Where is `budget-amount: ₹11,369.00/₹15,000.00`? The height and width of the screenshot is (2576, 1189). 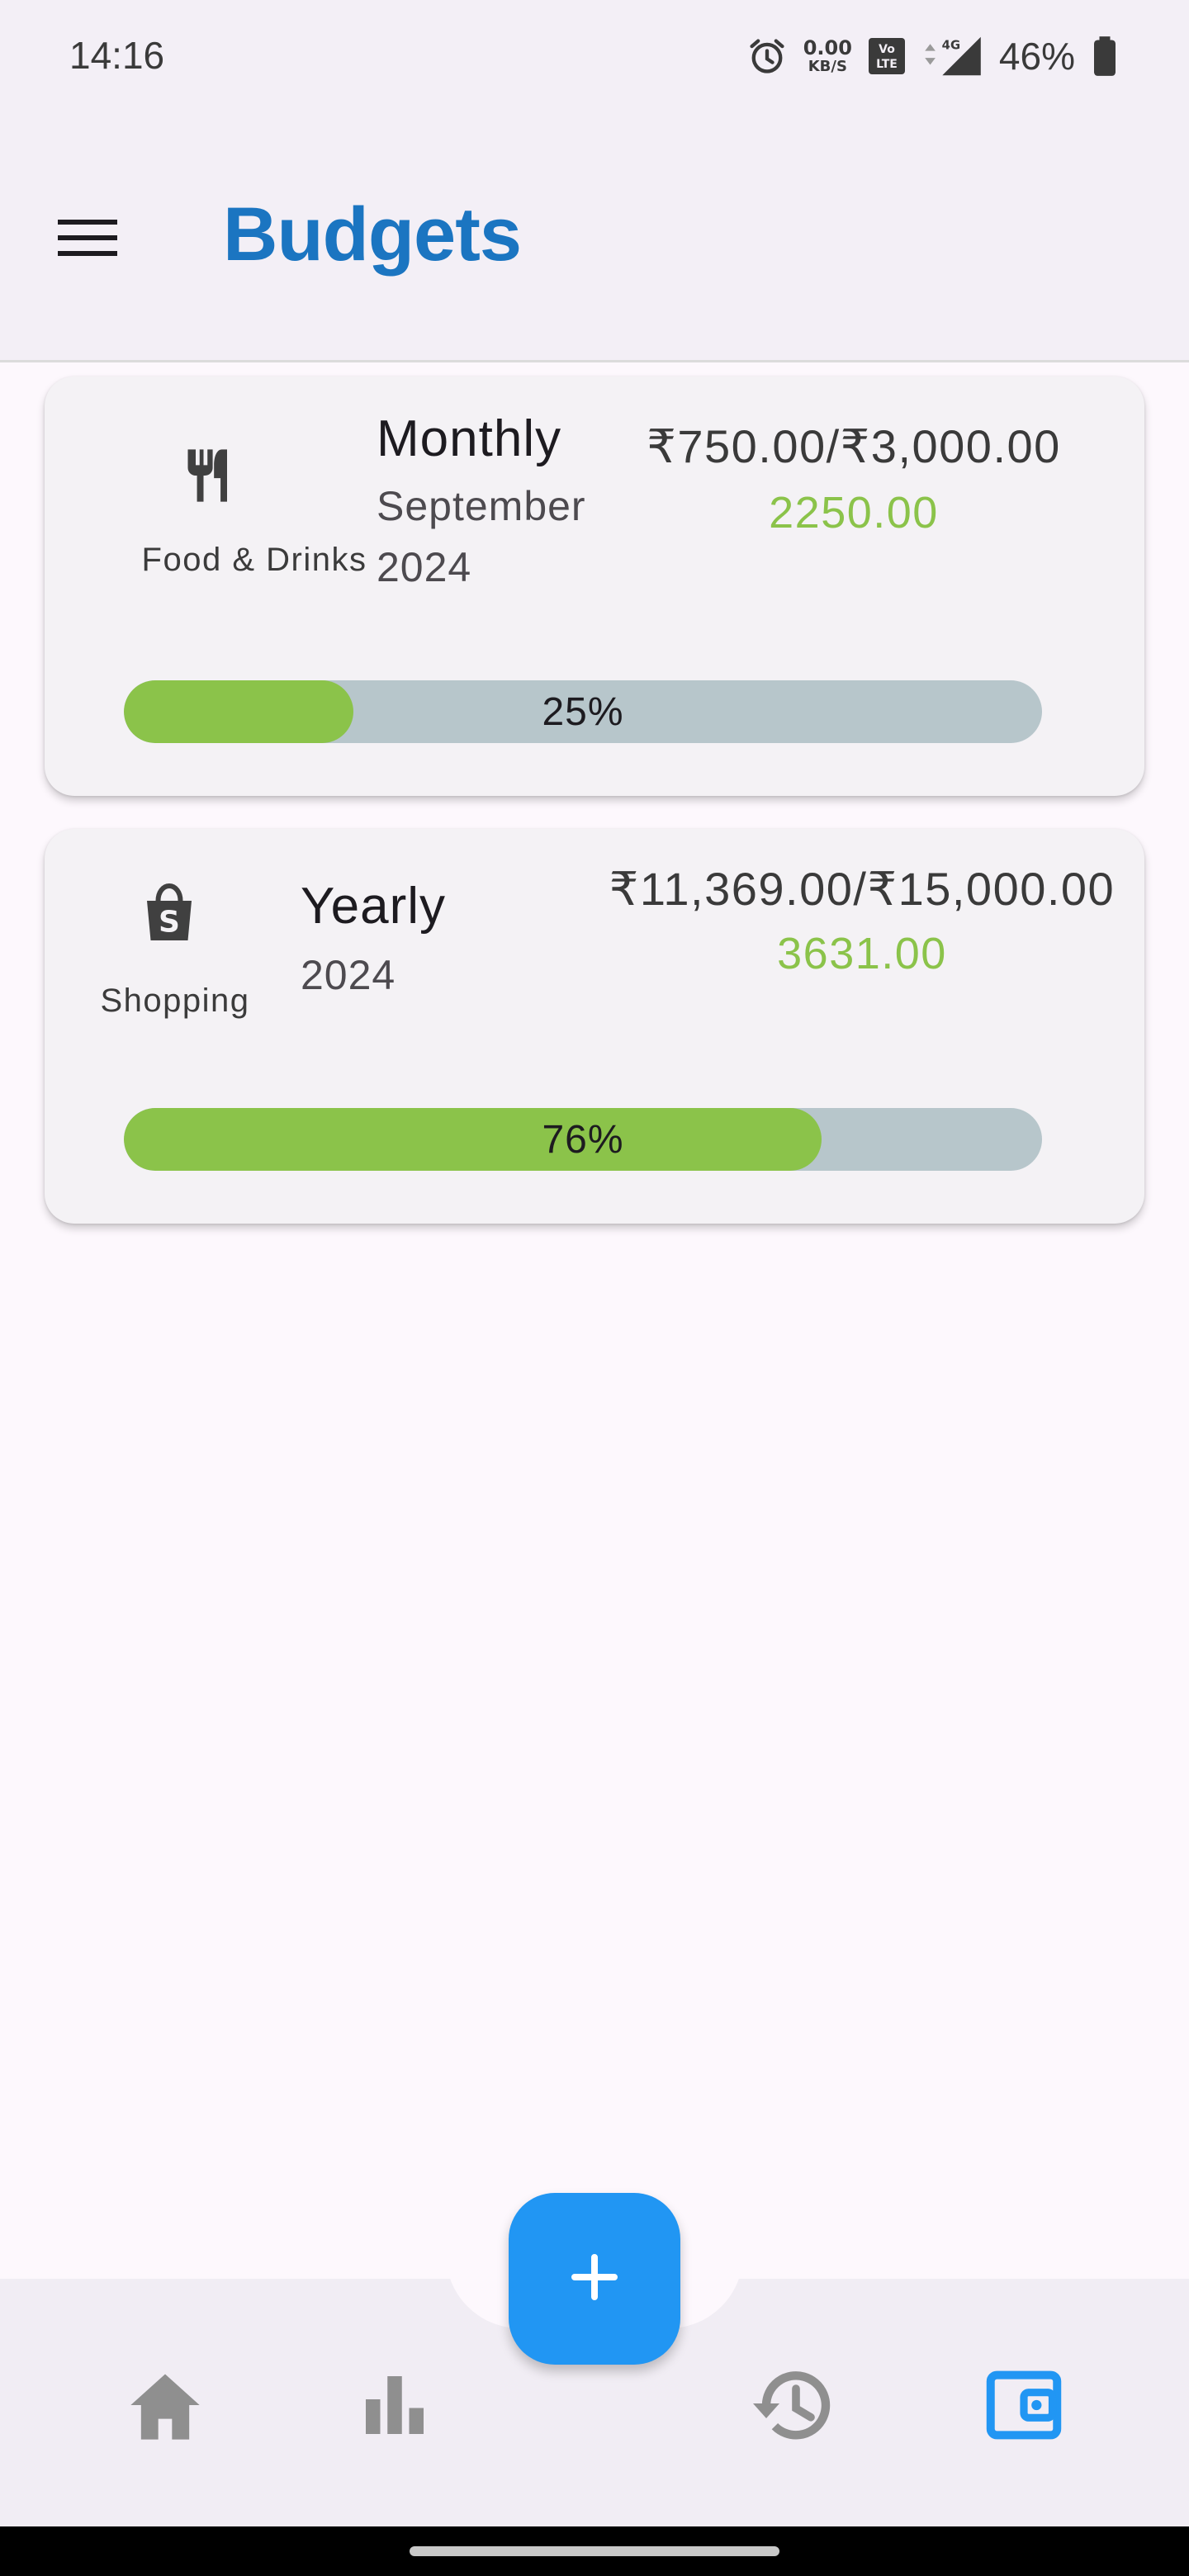 budget-amount: ₹11,369.00/₹15,000.00 is located at coordinates (862, 889).